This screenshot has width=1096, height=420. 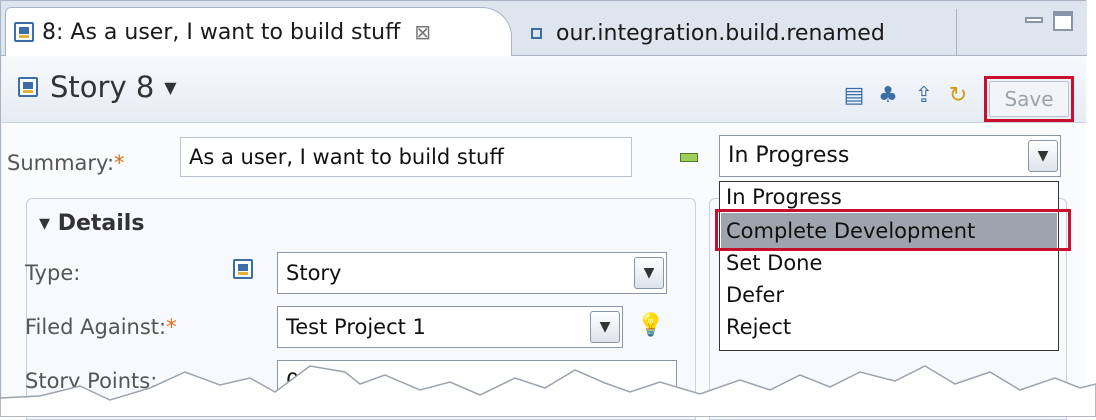 I want to click on story-points-select: 0, so click(x=477, y=381).